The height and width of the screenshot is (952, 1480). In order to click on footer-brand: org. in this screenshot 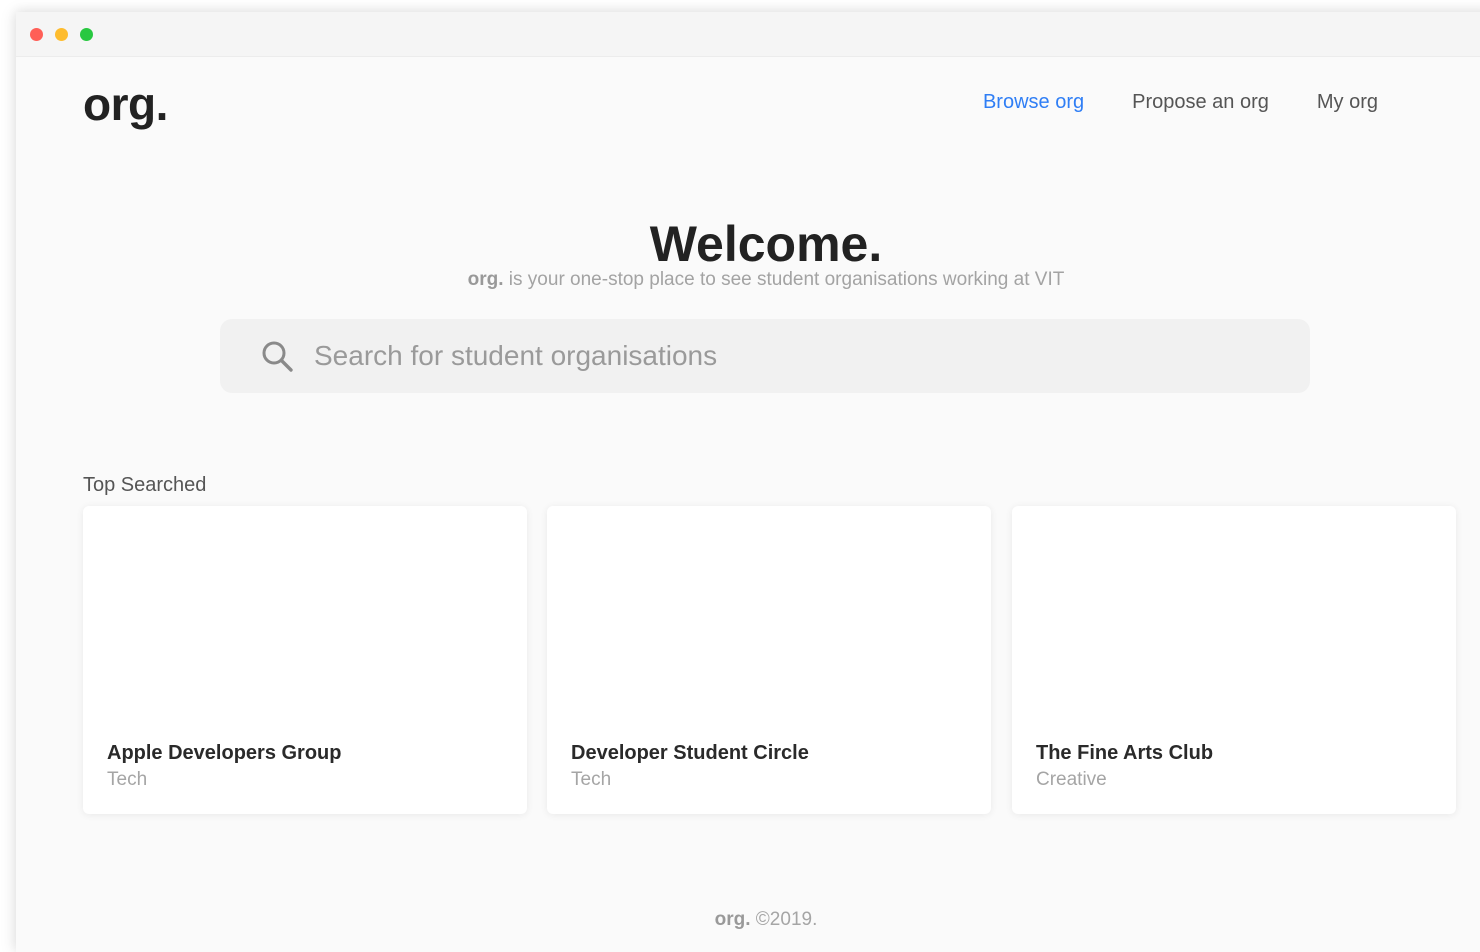, I will do `click(732, 919)`.